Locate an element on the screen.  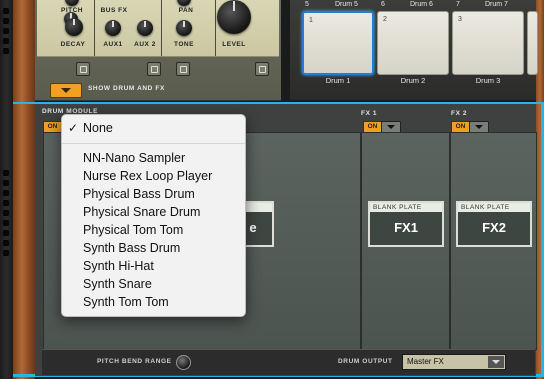
tone-label: TONE is located at coordinates (184, 44).